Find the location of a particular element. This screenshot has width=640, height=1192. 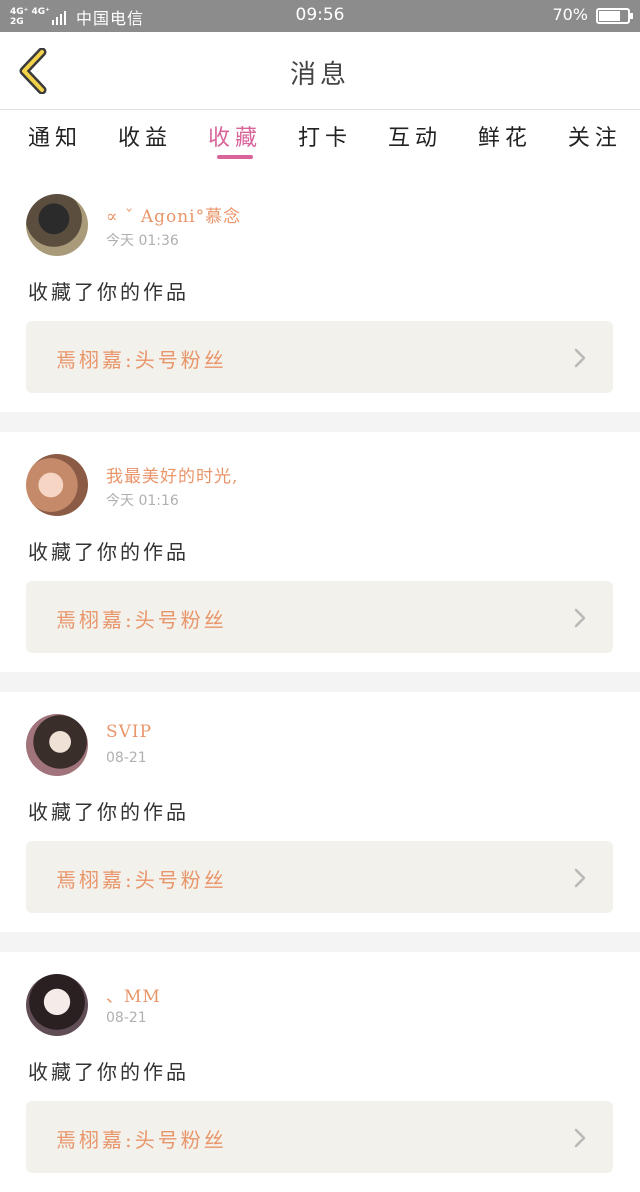

username: 我最美好的时光, is located at coordinates (172, 474).